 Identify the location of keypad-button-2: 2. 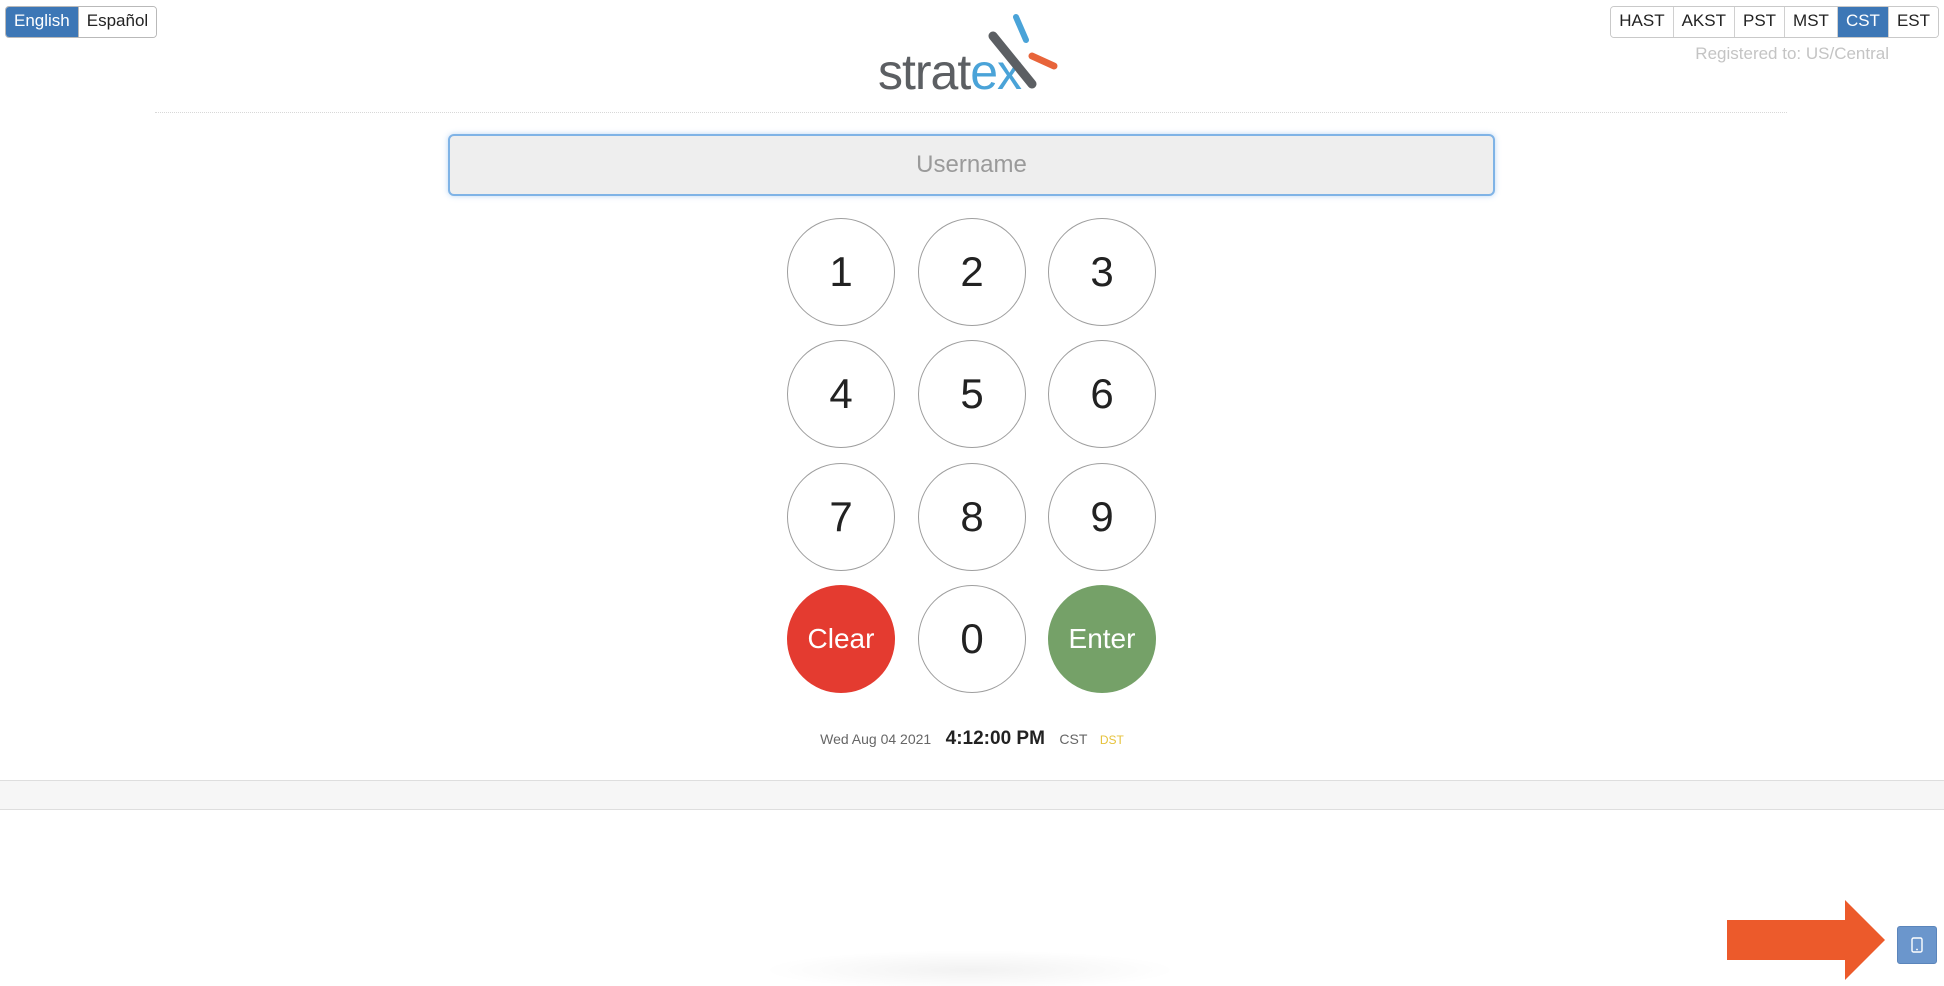
(972, 272).